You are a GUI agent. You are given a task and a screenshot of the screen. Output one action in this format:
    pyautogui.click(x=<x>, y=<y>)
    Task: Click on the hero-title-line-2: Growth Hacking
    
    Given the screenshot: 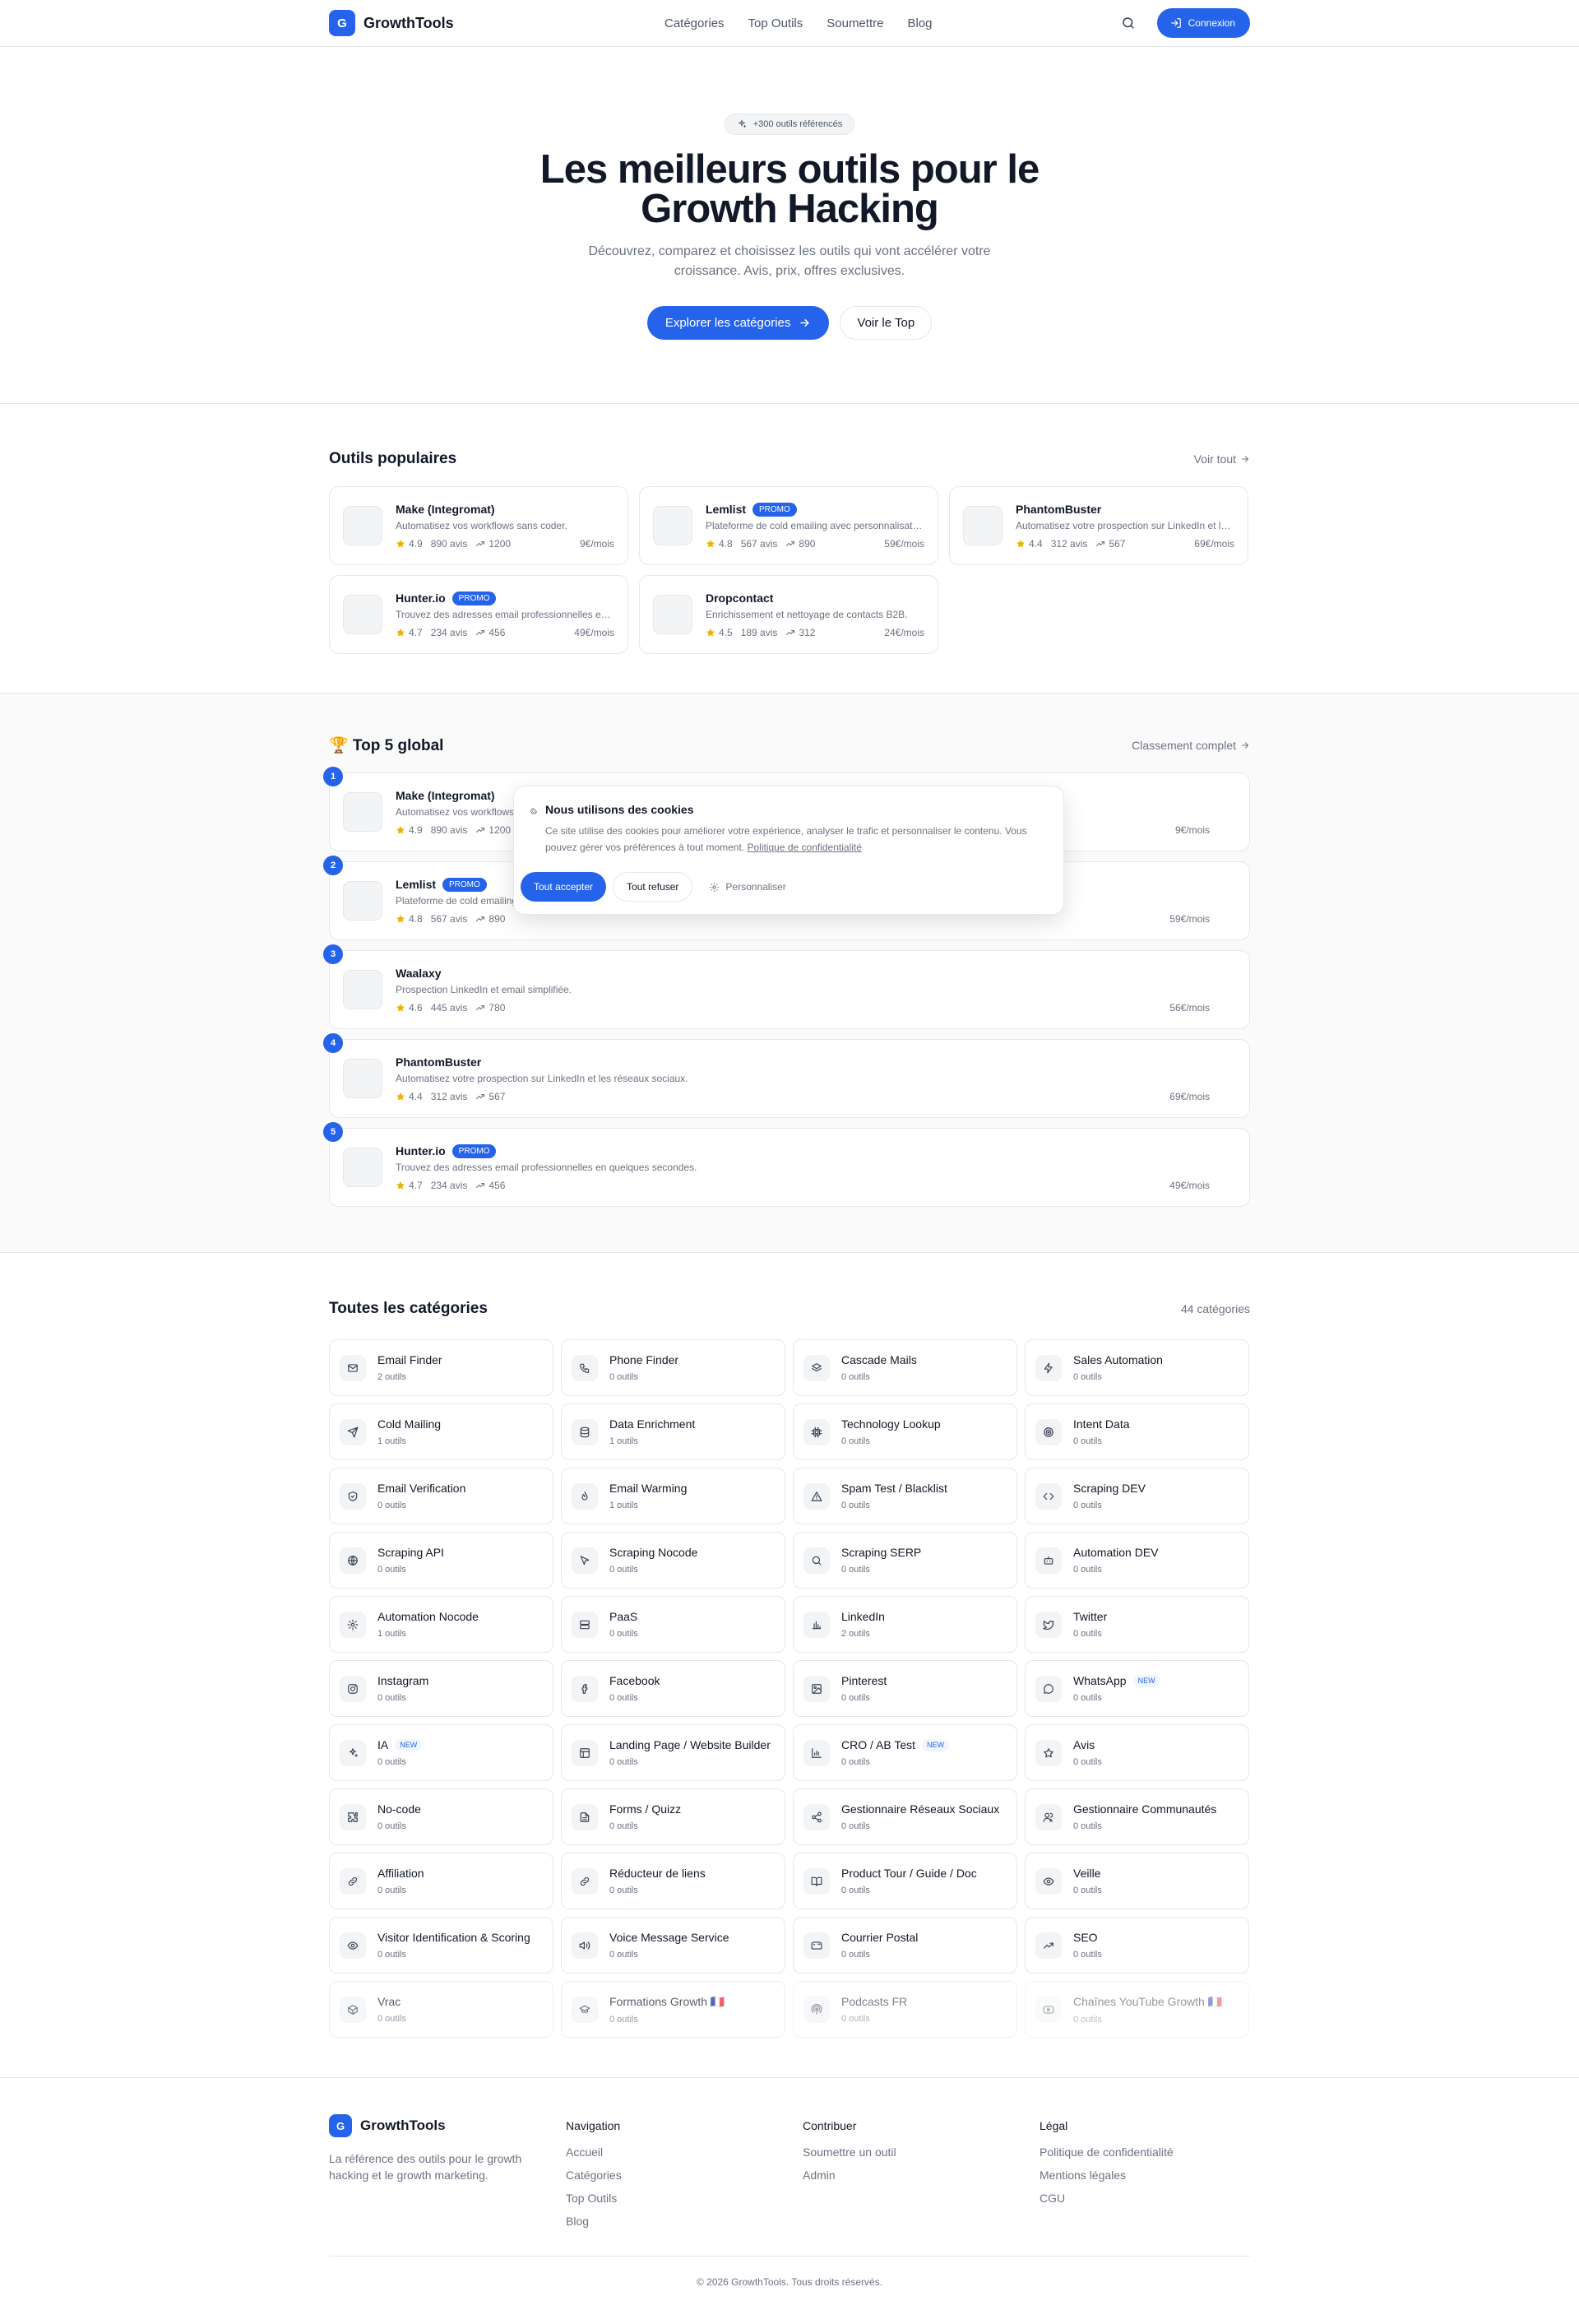 What is the action you would take?
    pyautogui.click(x=790, y=209)
    